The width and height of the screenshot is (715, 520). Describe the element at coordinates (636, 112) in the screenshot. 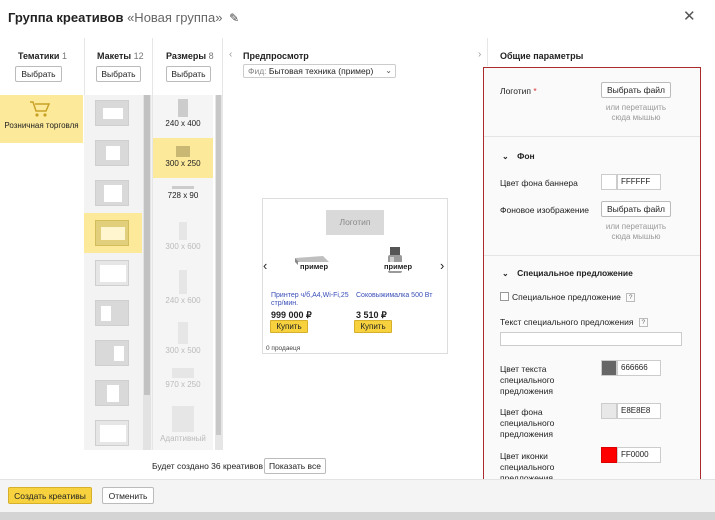

I see `logo-drag-hint: или перетащить сюда мышью` at that location.